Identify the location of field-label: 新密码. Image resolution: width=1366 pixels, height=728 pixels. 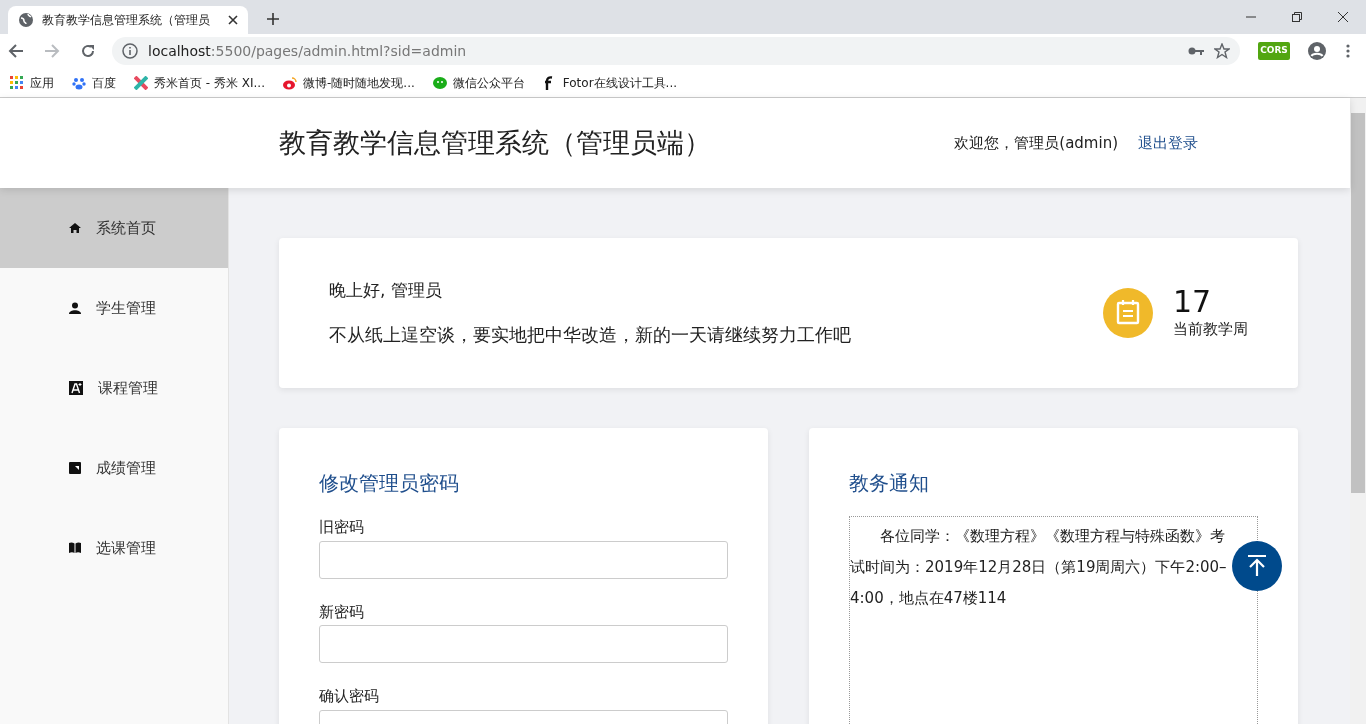
(342, 612).